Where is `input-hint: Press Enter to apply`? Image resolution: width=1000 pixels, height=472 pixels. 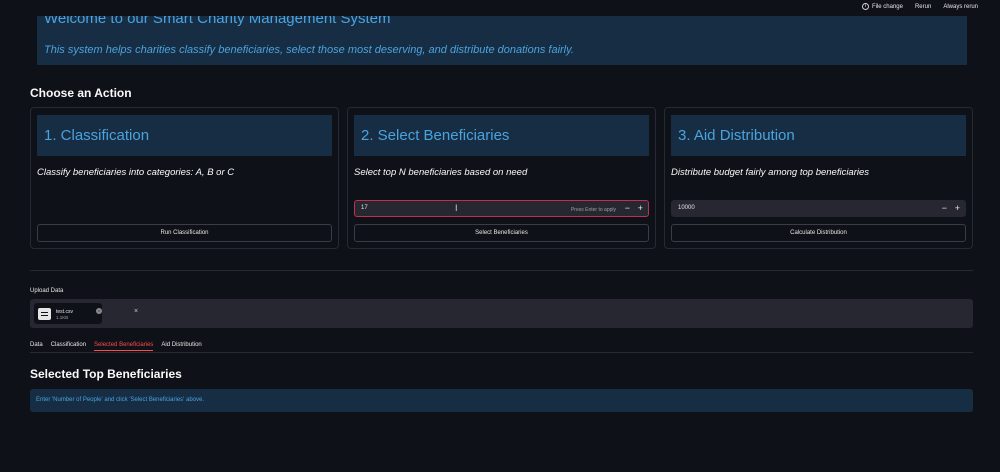
input-hint: Press Enter to apply is located at coordinates (593, 210).